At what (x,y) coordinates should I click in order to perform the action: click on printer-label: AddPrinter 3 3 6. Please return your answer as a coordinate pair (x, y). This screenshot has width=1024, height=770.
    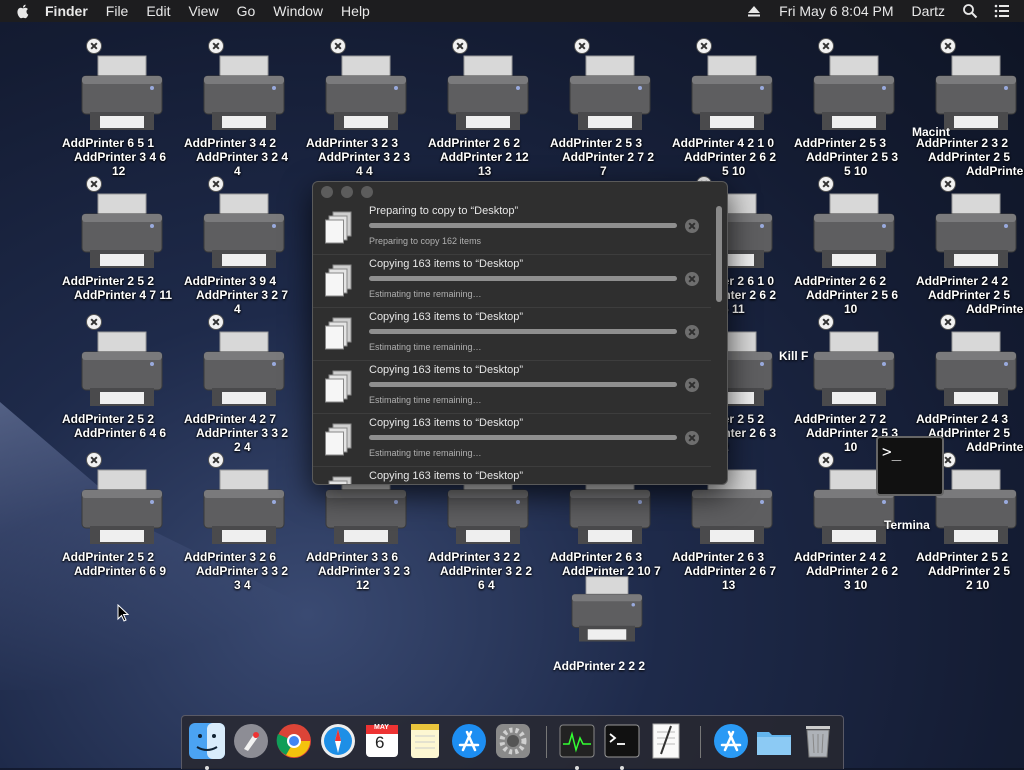
    Looking at the image, I should click on (352, 557).